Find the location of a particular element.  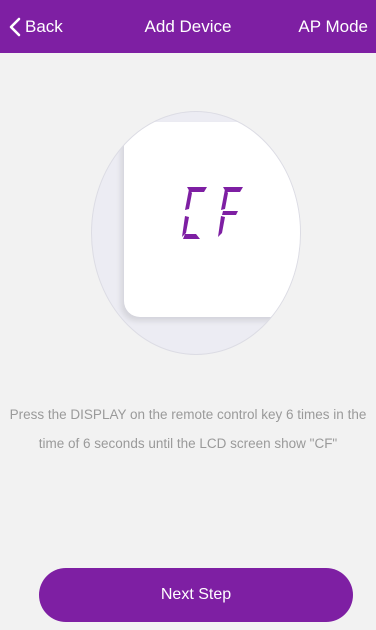

back-button: Back is located at coordinates (36, 27).